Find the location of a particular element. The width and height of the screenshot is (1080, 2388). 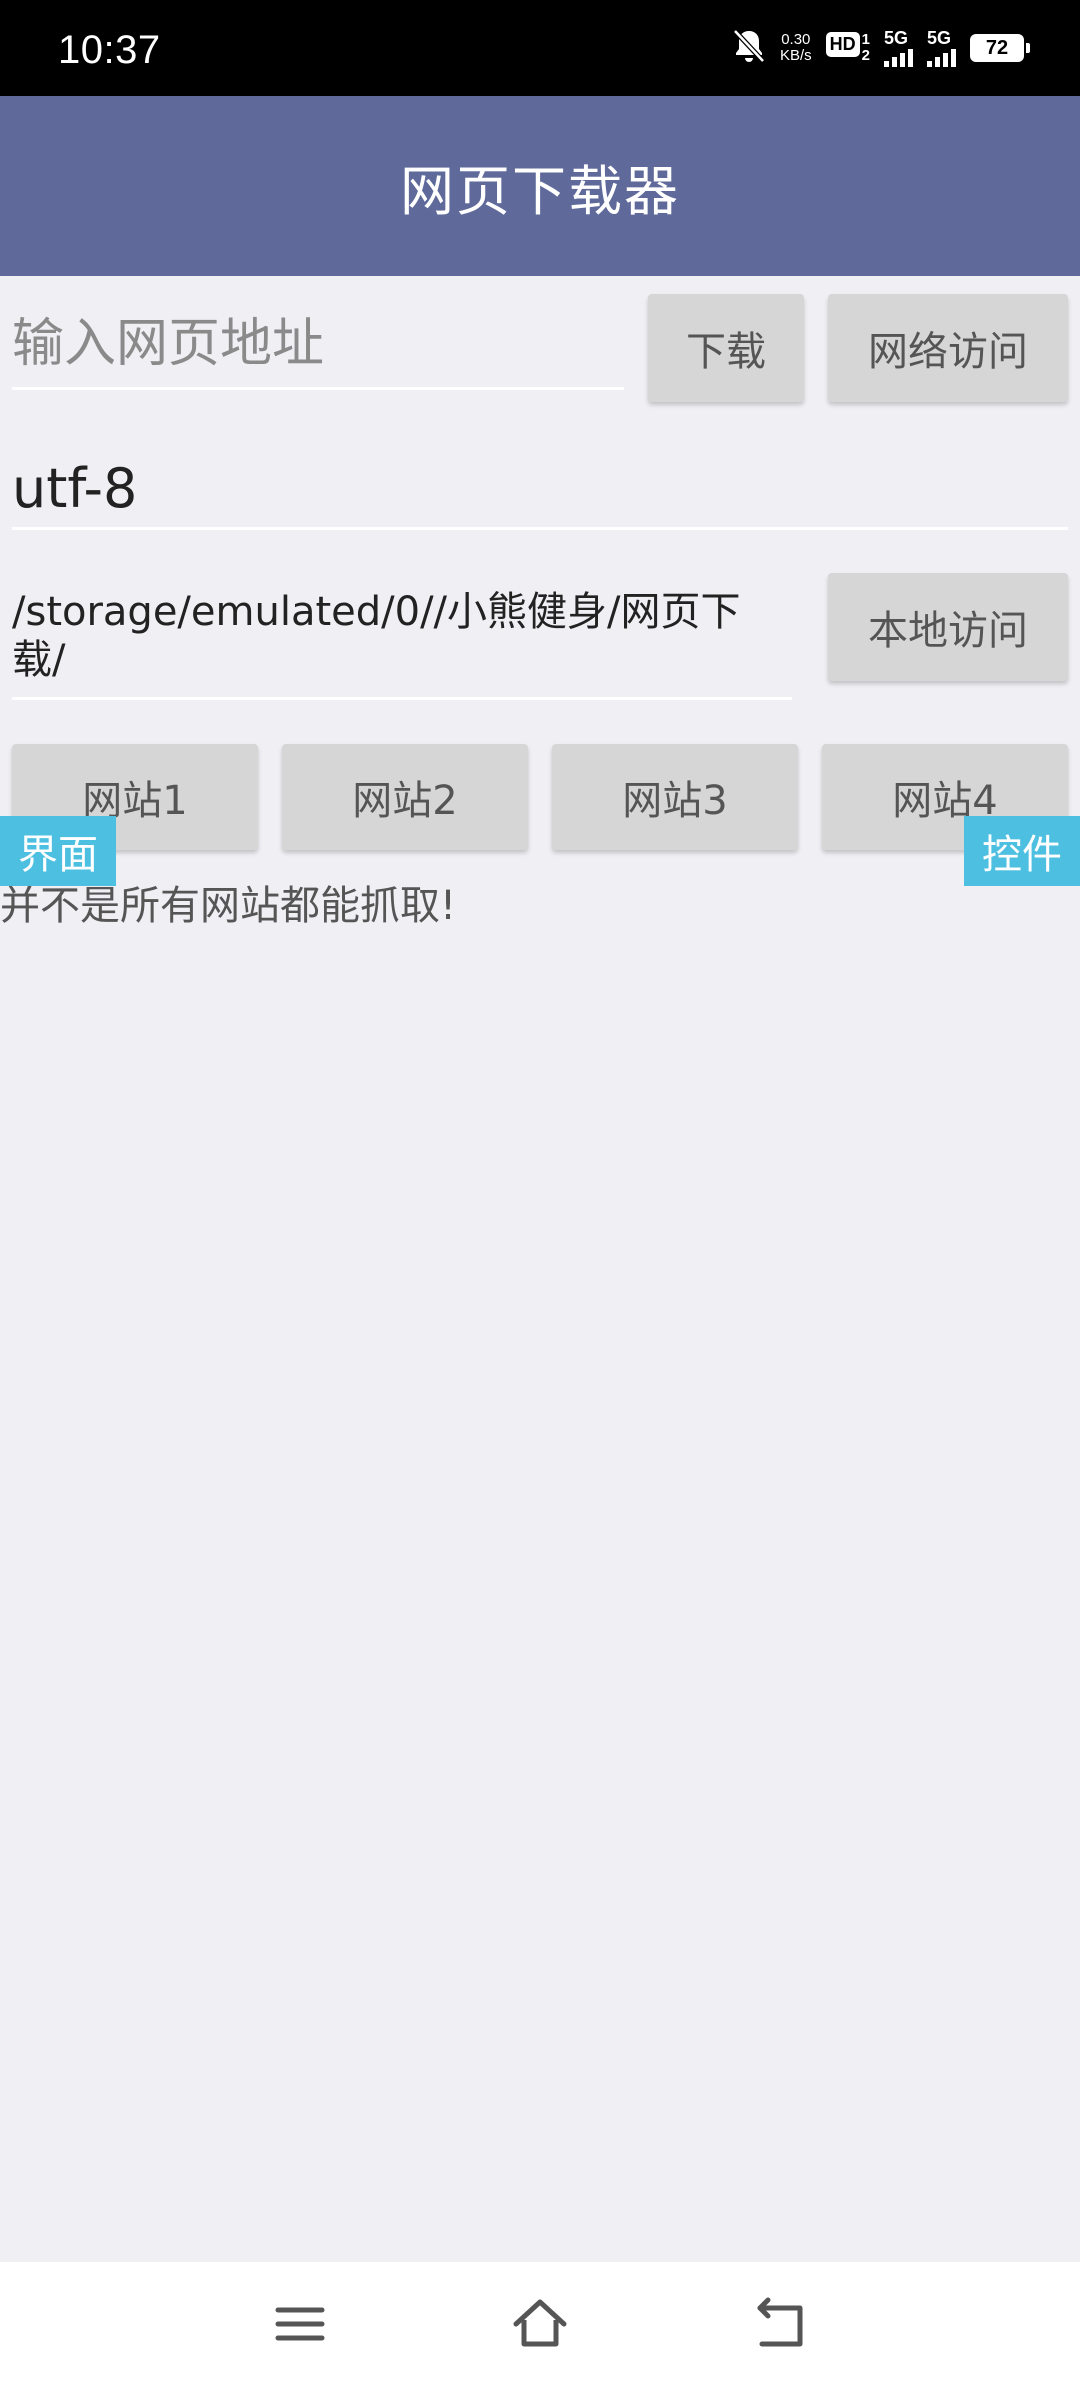

status-icons: 0.30 KB/s HD 1 2 5G 5G 72 is located at coordinates (881, 48).